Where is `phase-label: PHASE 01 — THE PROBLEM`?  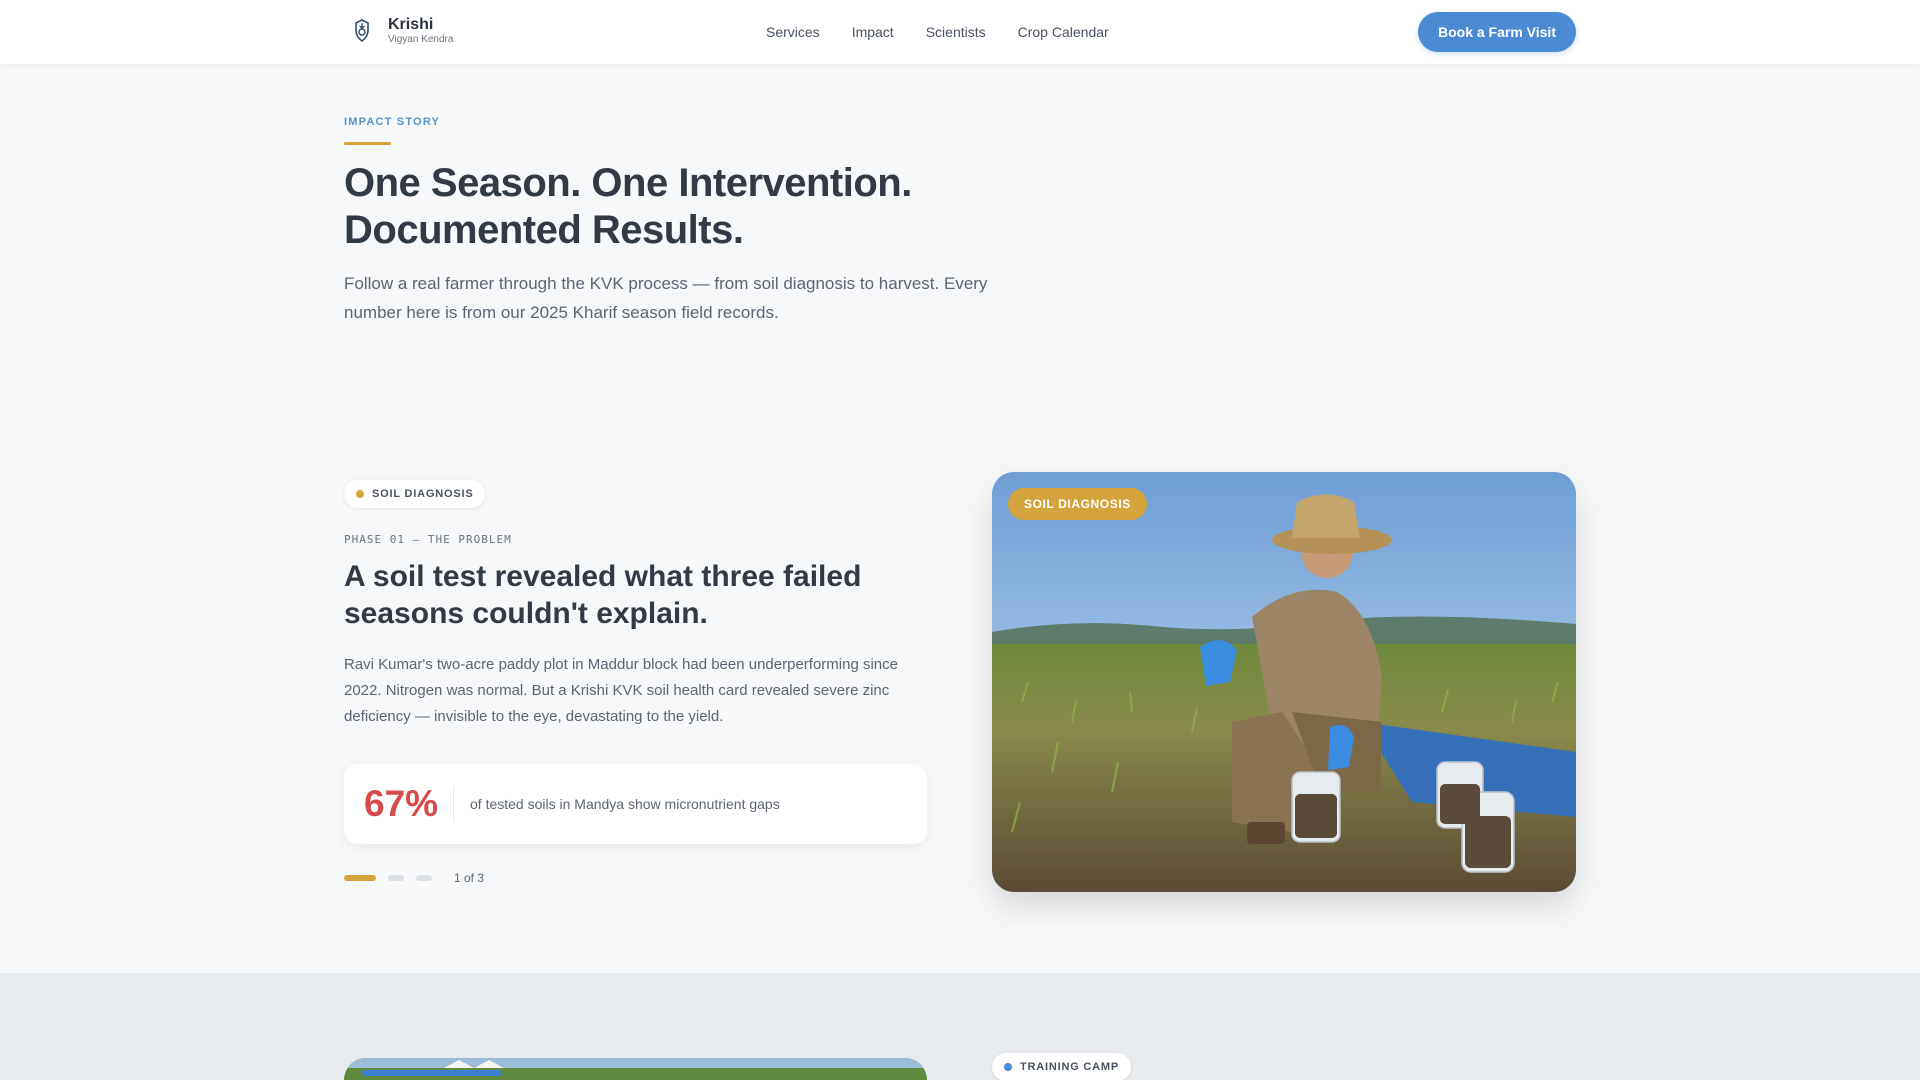
phase-label: PHASE 01 — THE PROBLEM is located at coordinates (428, 539).